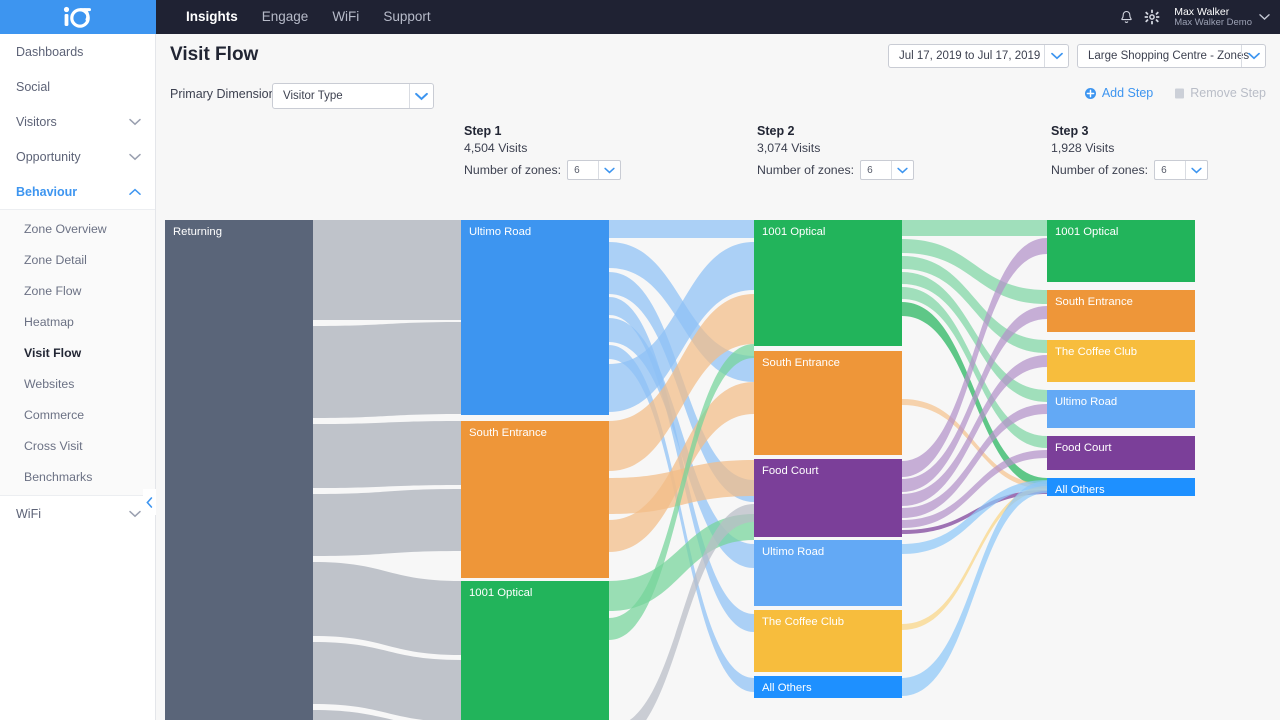 The image size is (1280, 720). I want to click on sidebar-item-cross-visit: Cross Visit, so click(77, 445).